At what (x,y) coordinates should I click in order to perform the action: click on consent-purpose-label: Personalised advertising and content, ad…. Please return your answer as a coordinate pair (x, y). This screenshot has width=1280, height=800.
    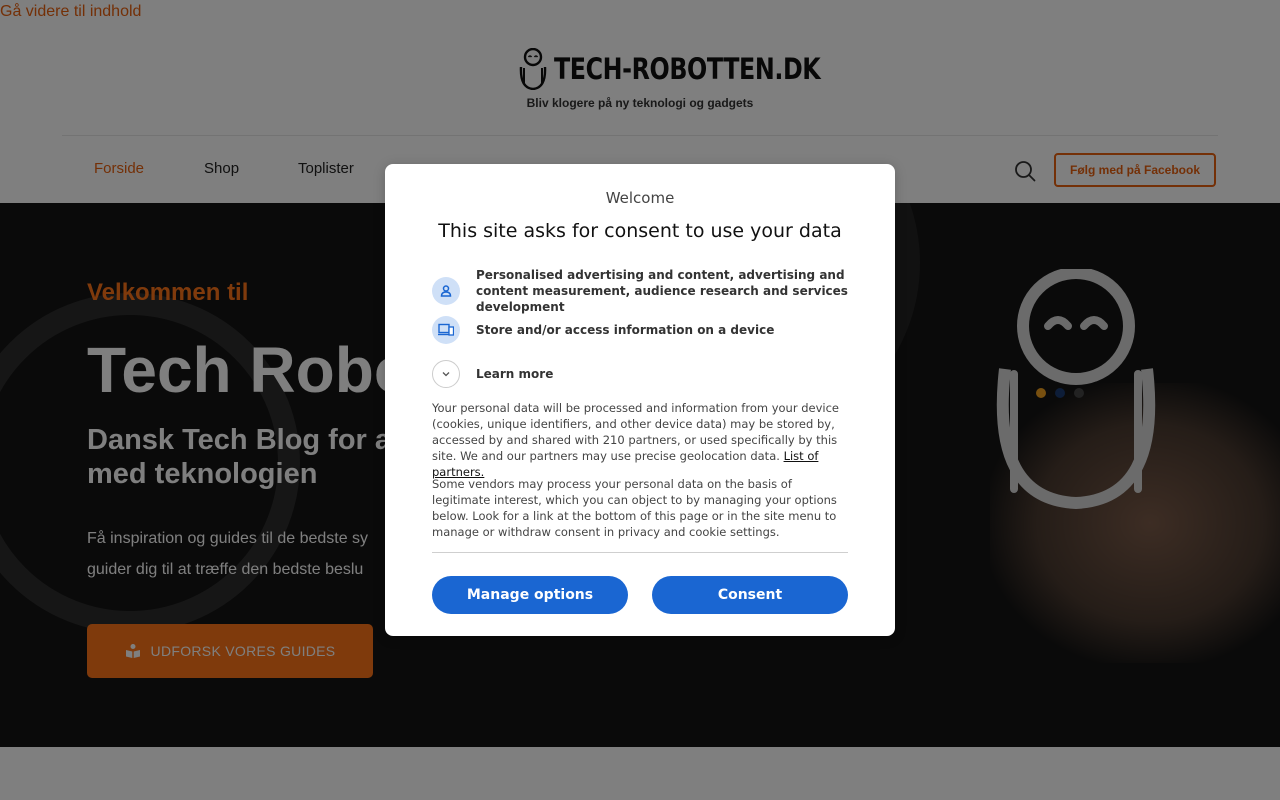
    Looking at the image, I should click on (662, 291).